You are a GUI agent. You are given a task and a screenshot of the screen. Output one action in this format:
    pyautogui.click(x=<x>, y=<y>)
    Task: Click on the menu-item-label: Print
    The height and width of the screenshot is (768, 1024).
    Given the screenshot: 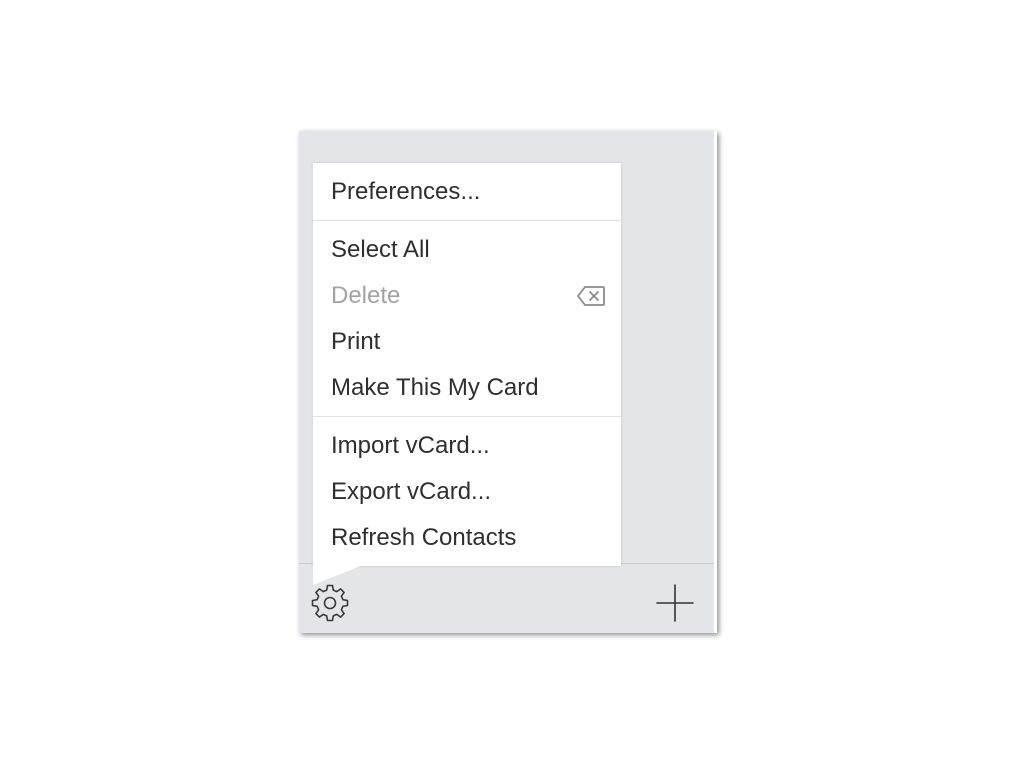 What is the action you would take?
    pyautogui.click(x=356, y=341)
    